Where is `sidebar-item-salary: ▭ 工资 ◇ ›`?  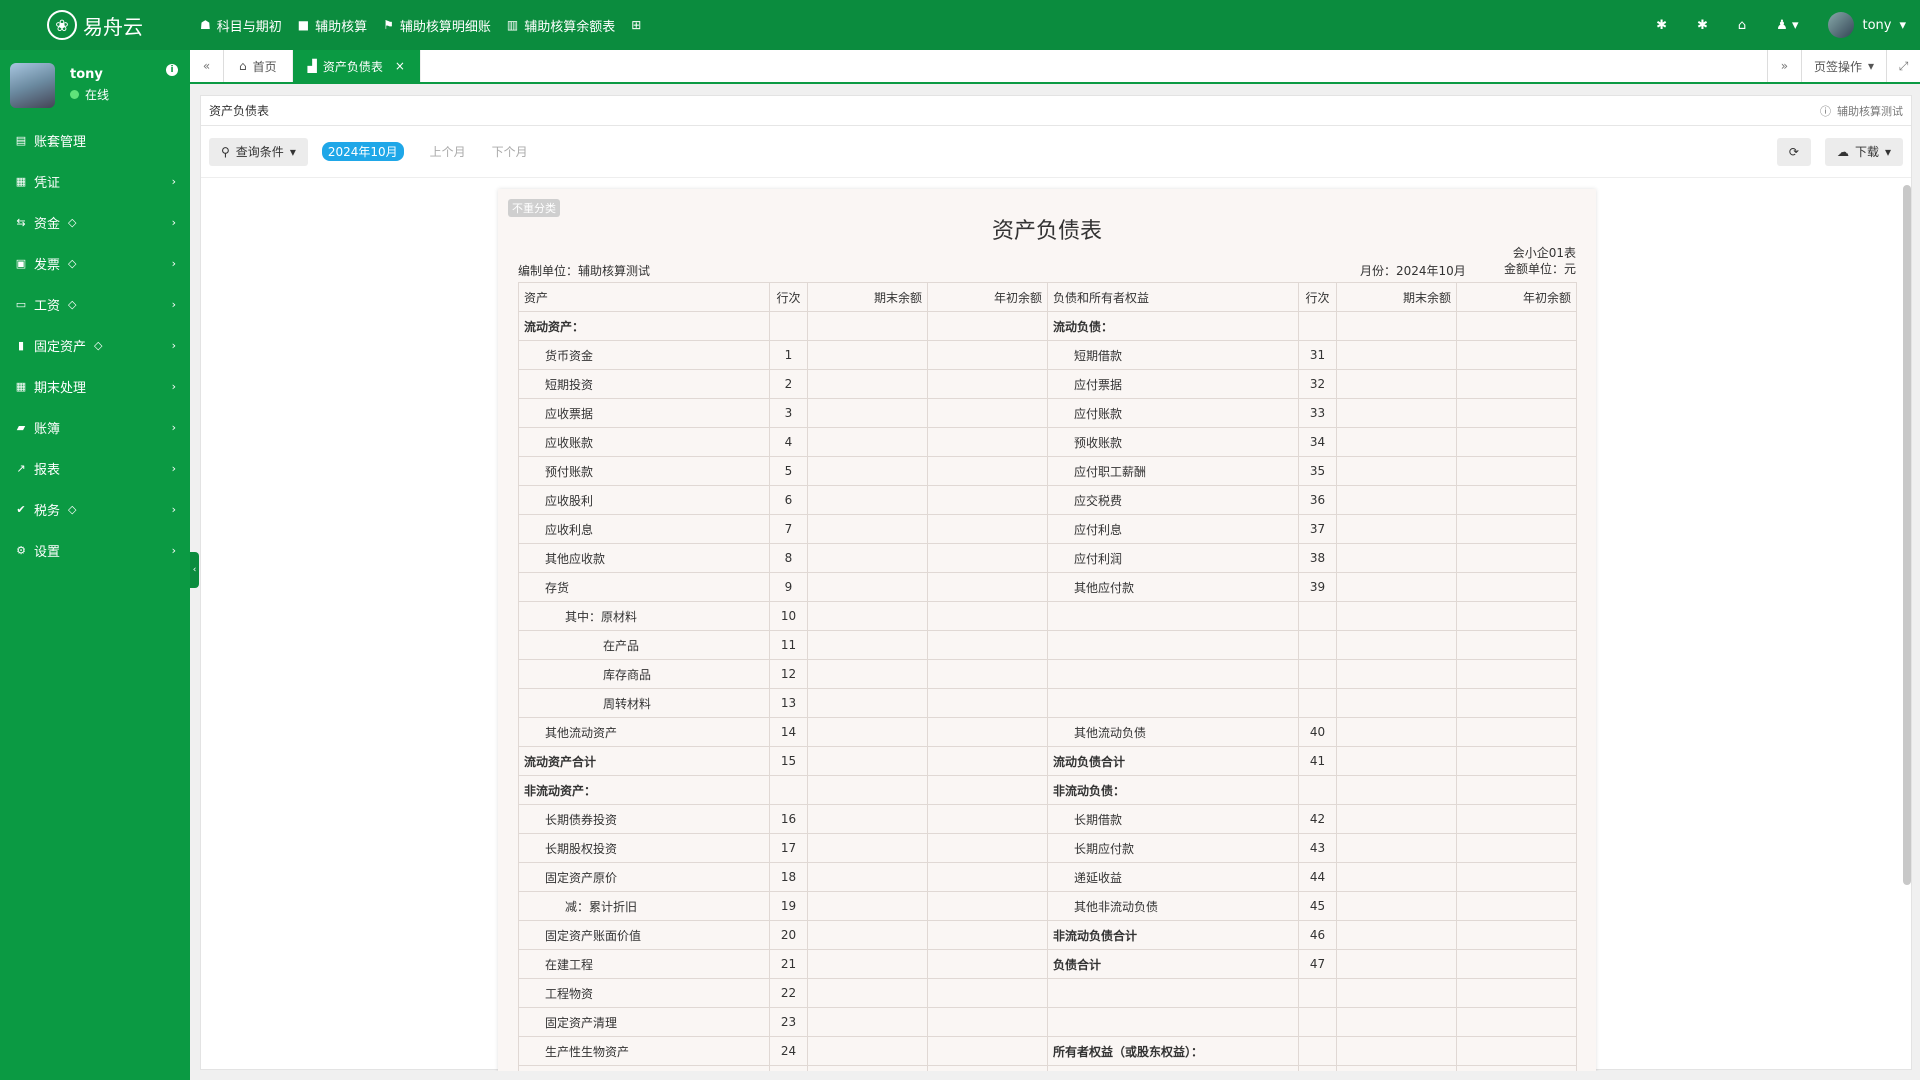 sidebar-item-salary: ▭ 工资 ◇ › is located at coordinates (95, 304).